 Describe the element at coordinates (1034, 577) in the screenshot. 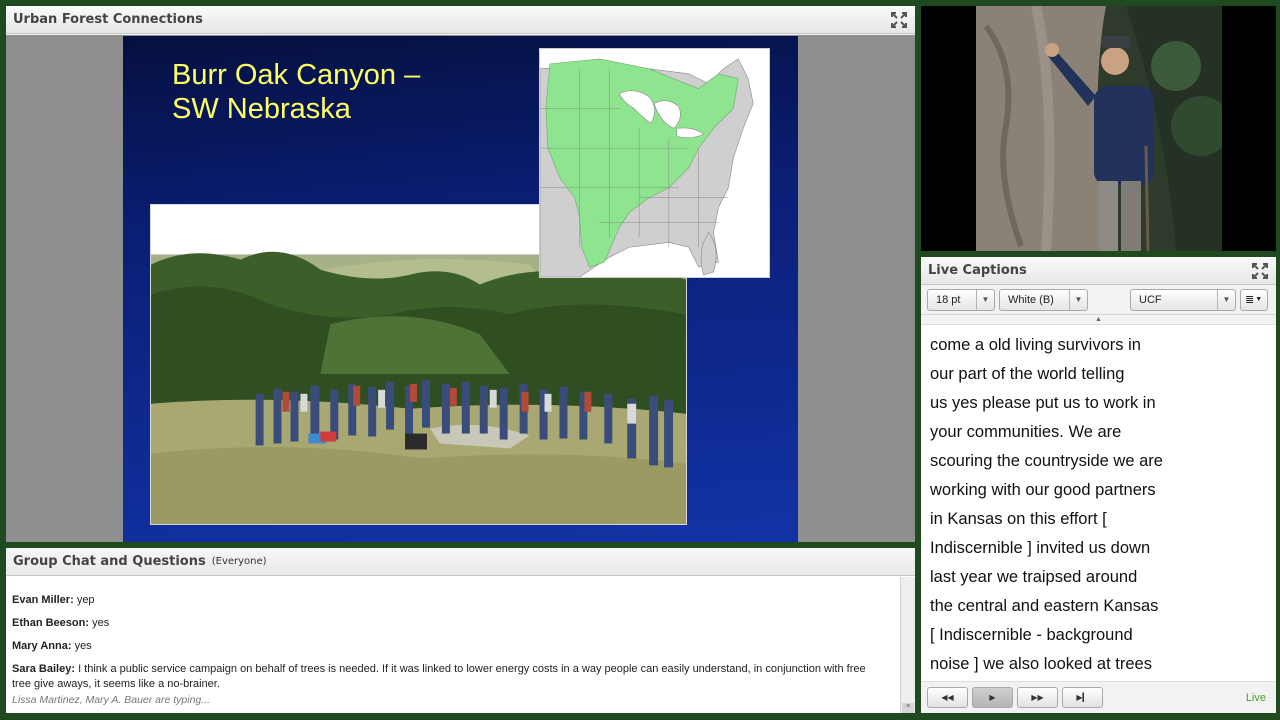

I see `caption-line: last year we traipsed around` at that location.